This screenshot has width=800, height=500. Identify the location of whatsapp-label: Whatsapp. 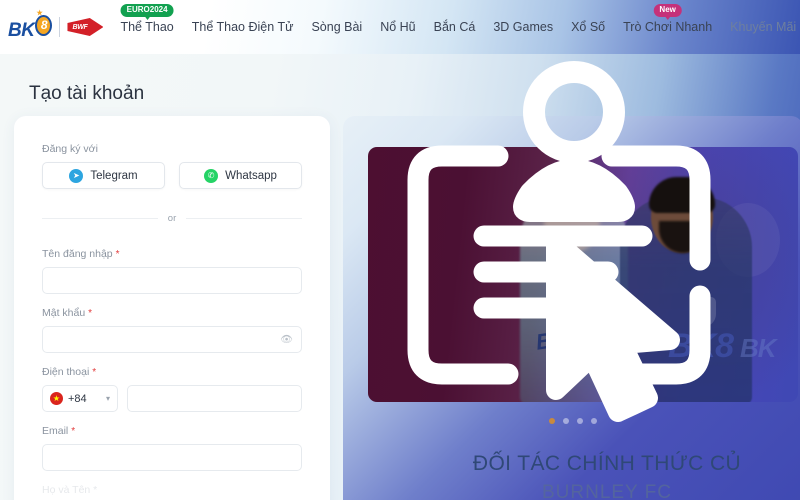
(251, 175).